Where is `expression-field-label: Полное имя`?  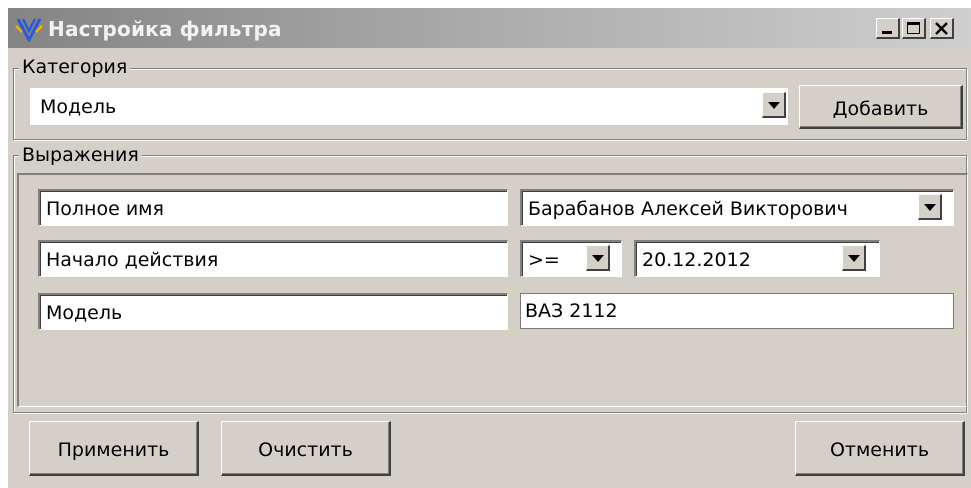
expression-field-label: Полное имя is located at coordinates (105, 209).